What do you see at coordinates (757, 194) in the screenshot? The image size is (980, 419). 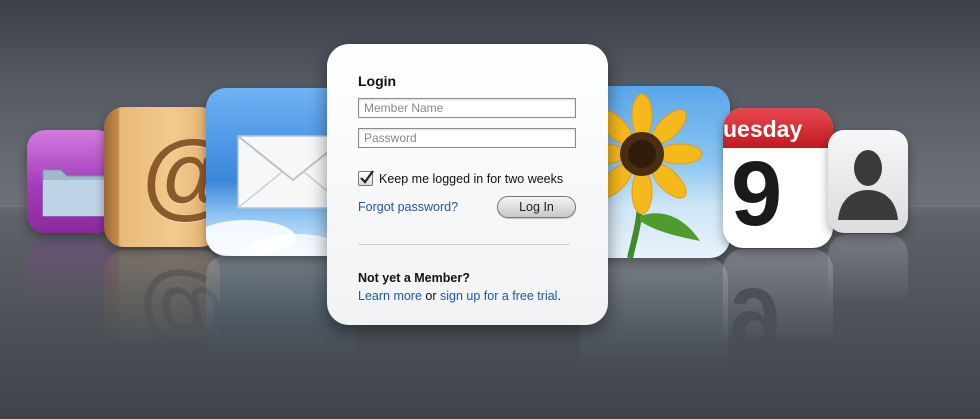 I see `calendar-day: 9` at bounding box center [757, 194].